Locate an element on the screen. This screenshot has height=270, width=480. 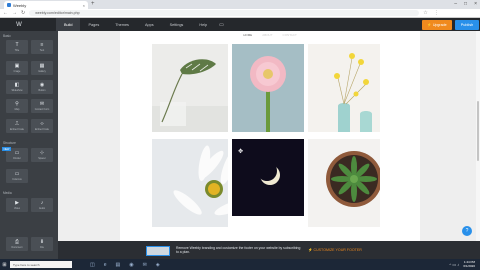
document-icon: ⎙ is located at coordinates (16, 241).